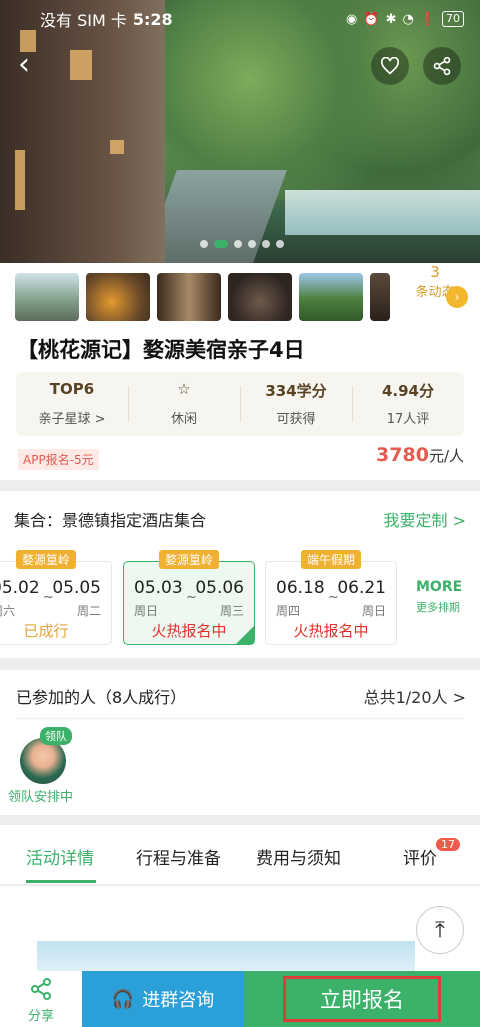  Describe the element at coordinates (371, 19) in the screenshot. I see `alarm-icon: ⏰` at that location.